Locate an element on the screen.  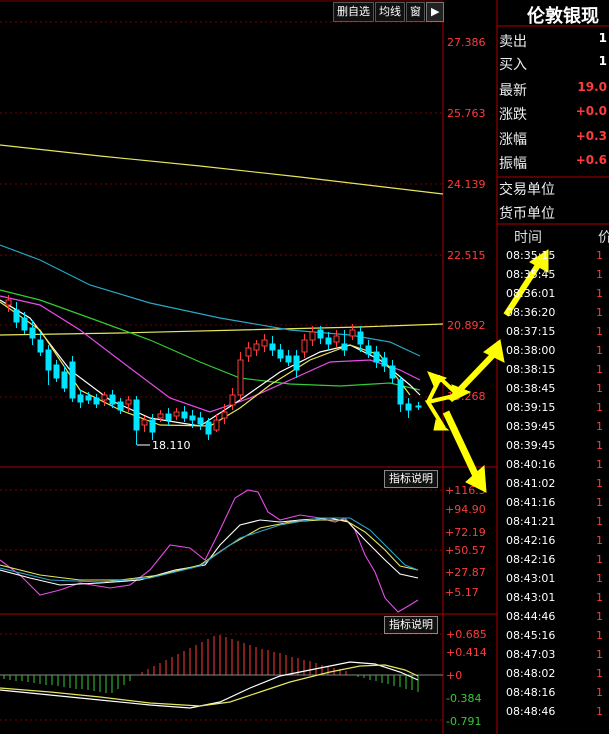
quote-label: 买入 is located at coordinates (513, 65).